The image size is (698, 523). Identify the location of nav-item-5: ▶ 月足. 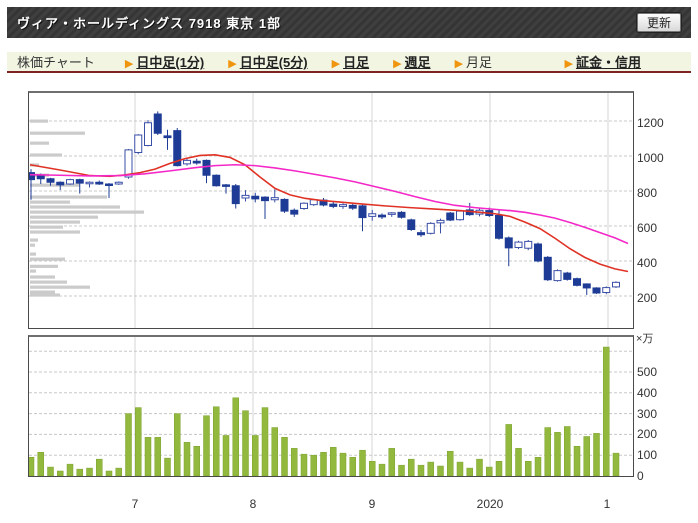
(473, 61).